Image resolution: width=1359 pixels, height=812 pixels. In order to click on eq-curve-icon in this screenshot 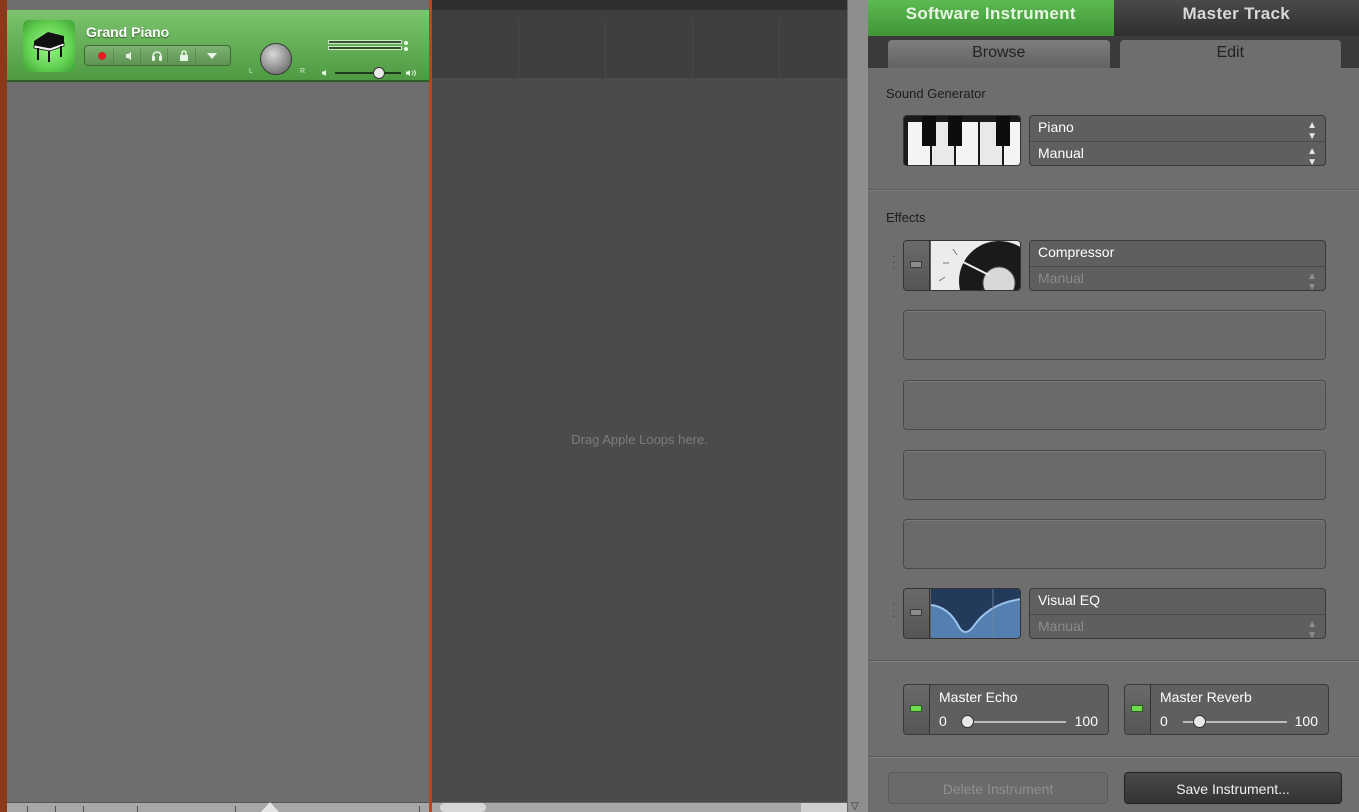, I will do `click(975, 613)`.